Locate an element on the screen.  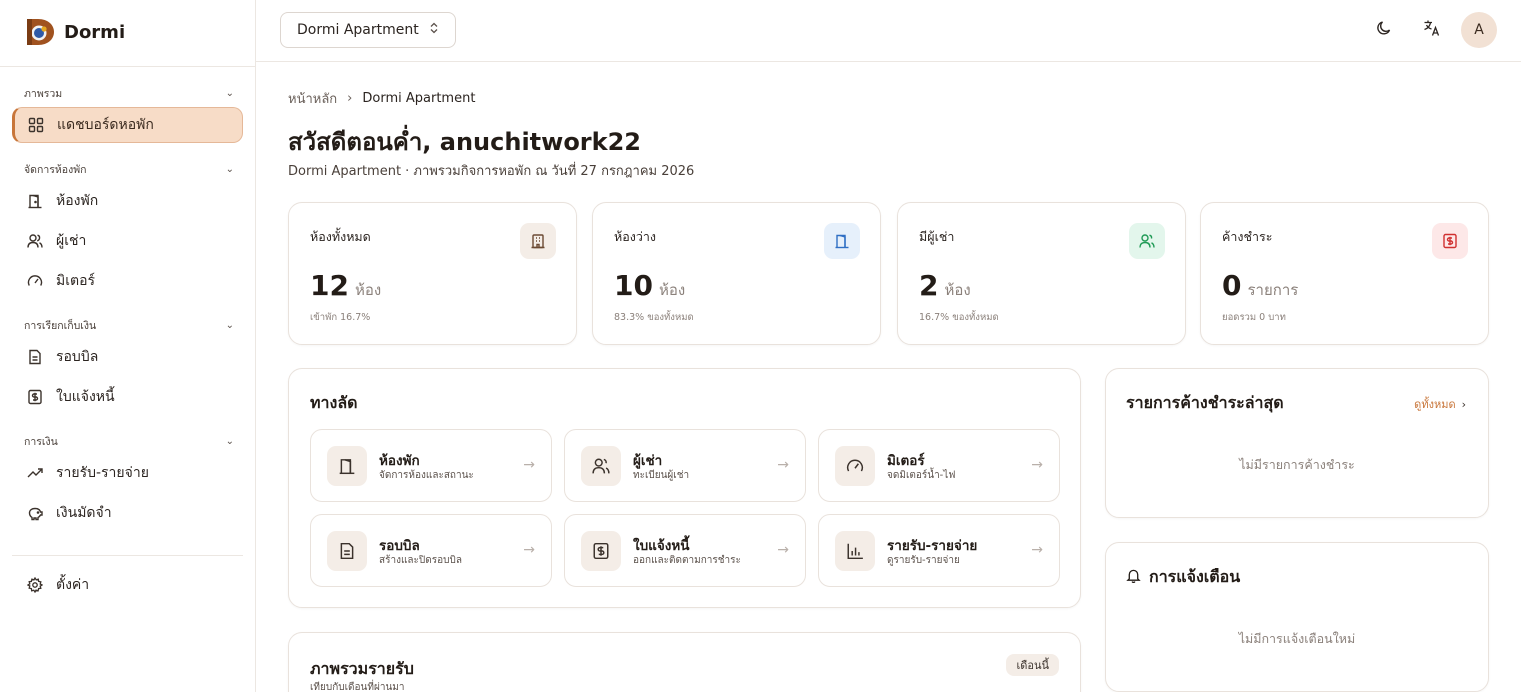
sidebar-item-settings: ตั้งค่า is located at coordinates (127, 585).